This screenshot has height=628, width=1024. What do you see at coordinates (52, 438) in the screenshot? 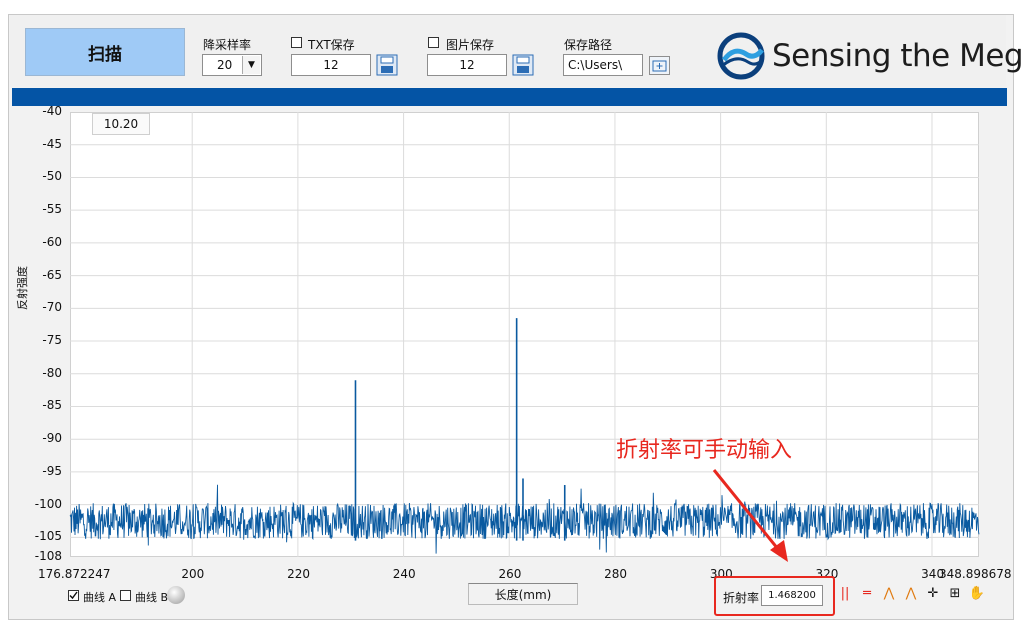
I see `y-tick-label: -90` at bounding box center [52, 438].